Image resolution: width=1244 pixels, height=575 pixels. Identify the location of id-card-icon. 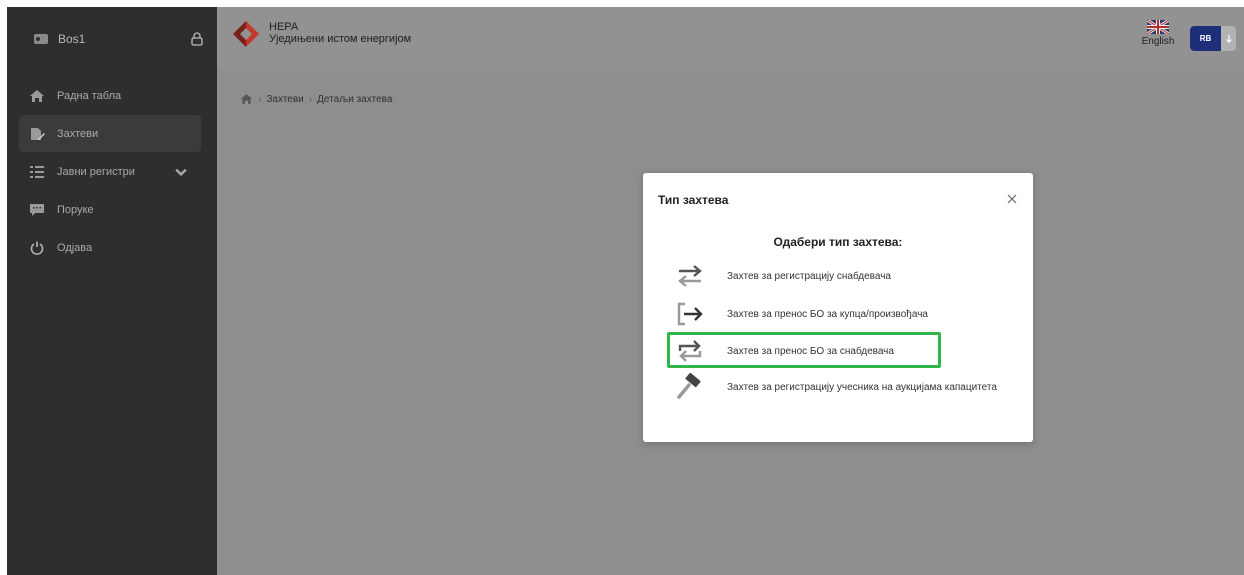
(41, 39).